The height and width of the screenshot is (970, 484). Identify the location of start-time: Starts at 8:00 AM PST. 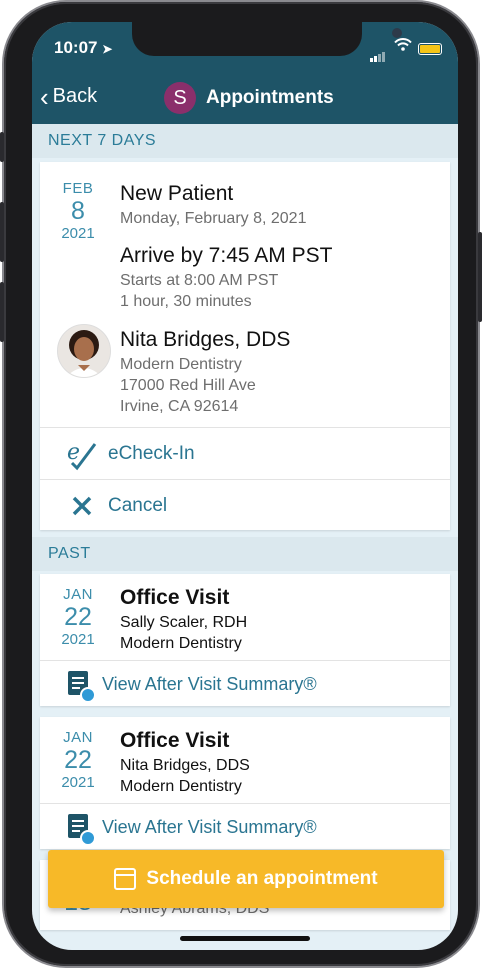
(199, 280).